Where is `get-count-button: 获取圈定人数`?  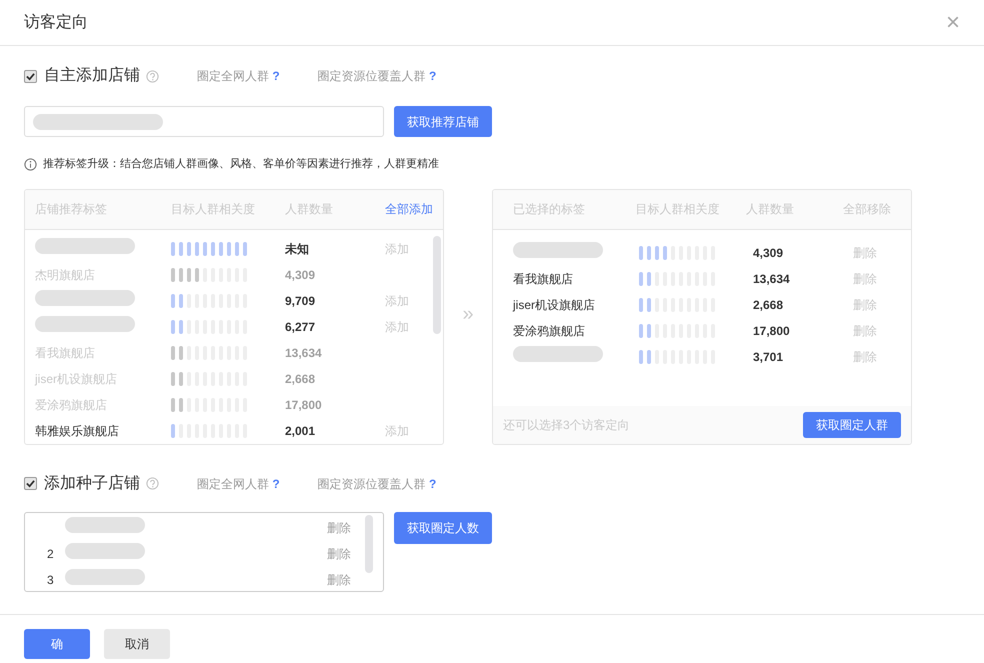 get-count-button: 获取圈定人数 is located at coordinates (443, 528).